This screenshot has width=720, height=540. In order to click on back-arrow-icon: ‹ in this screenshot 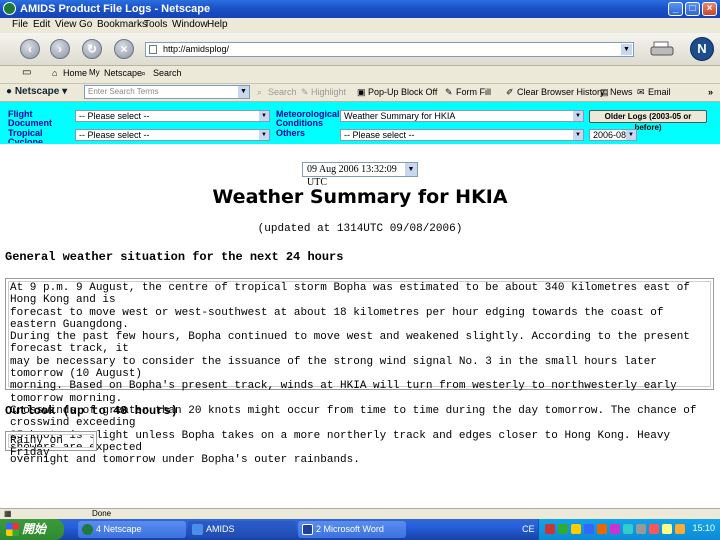, I will do `click(30, 49)`.